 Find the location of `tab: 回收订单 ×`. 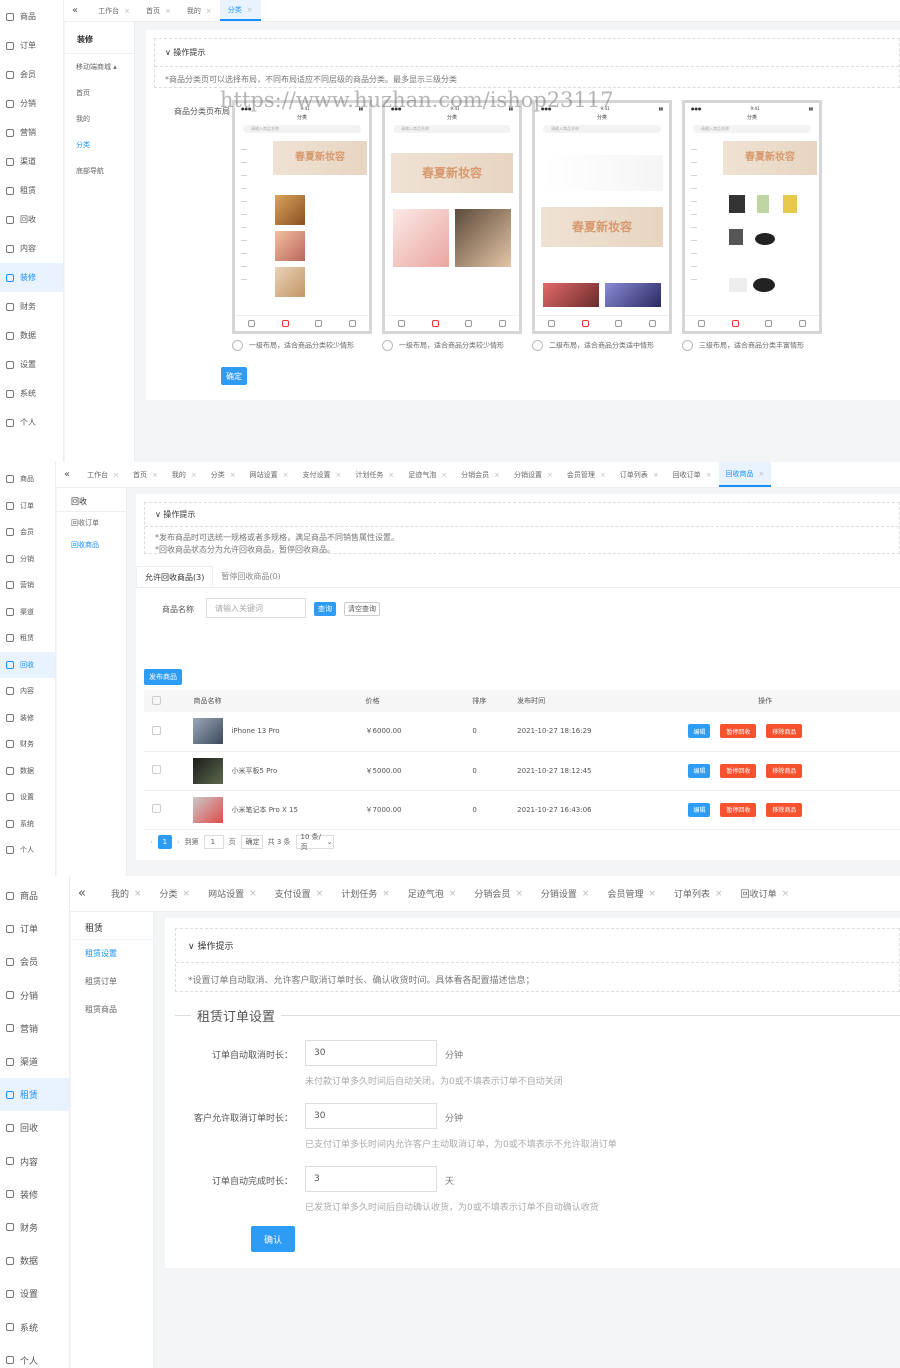

tab: 回收订单 × is located at coordinates (692, 474).